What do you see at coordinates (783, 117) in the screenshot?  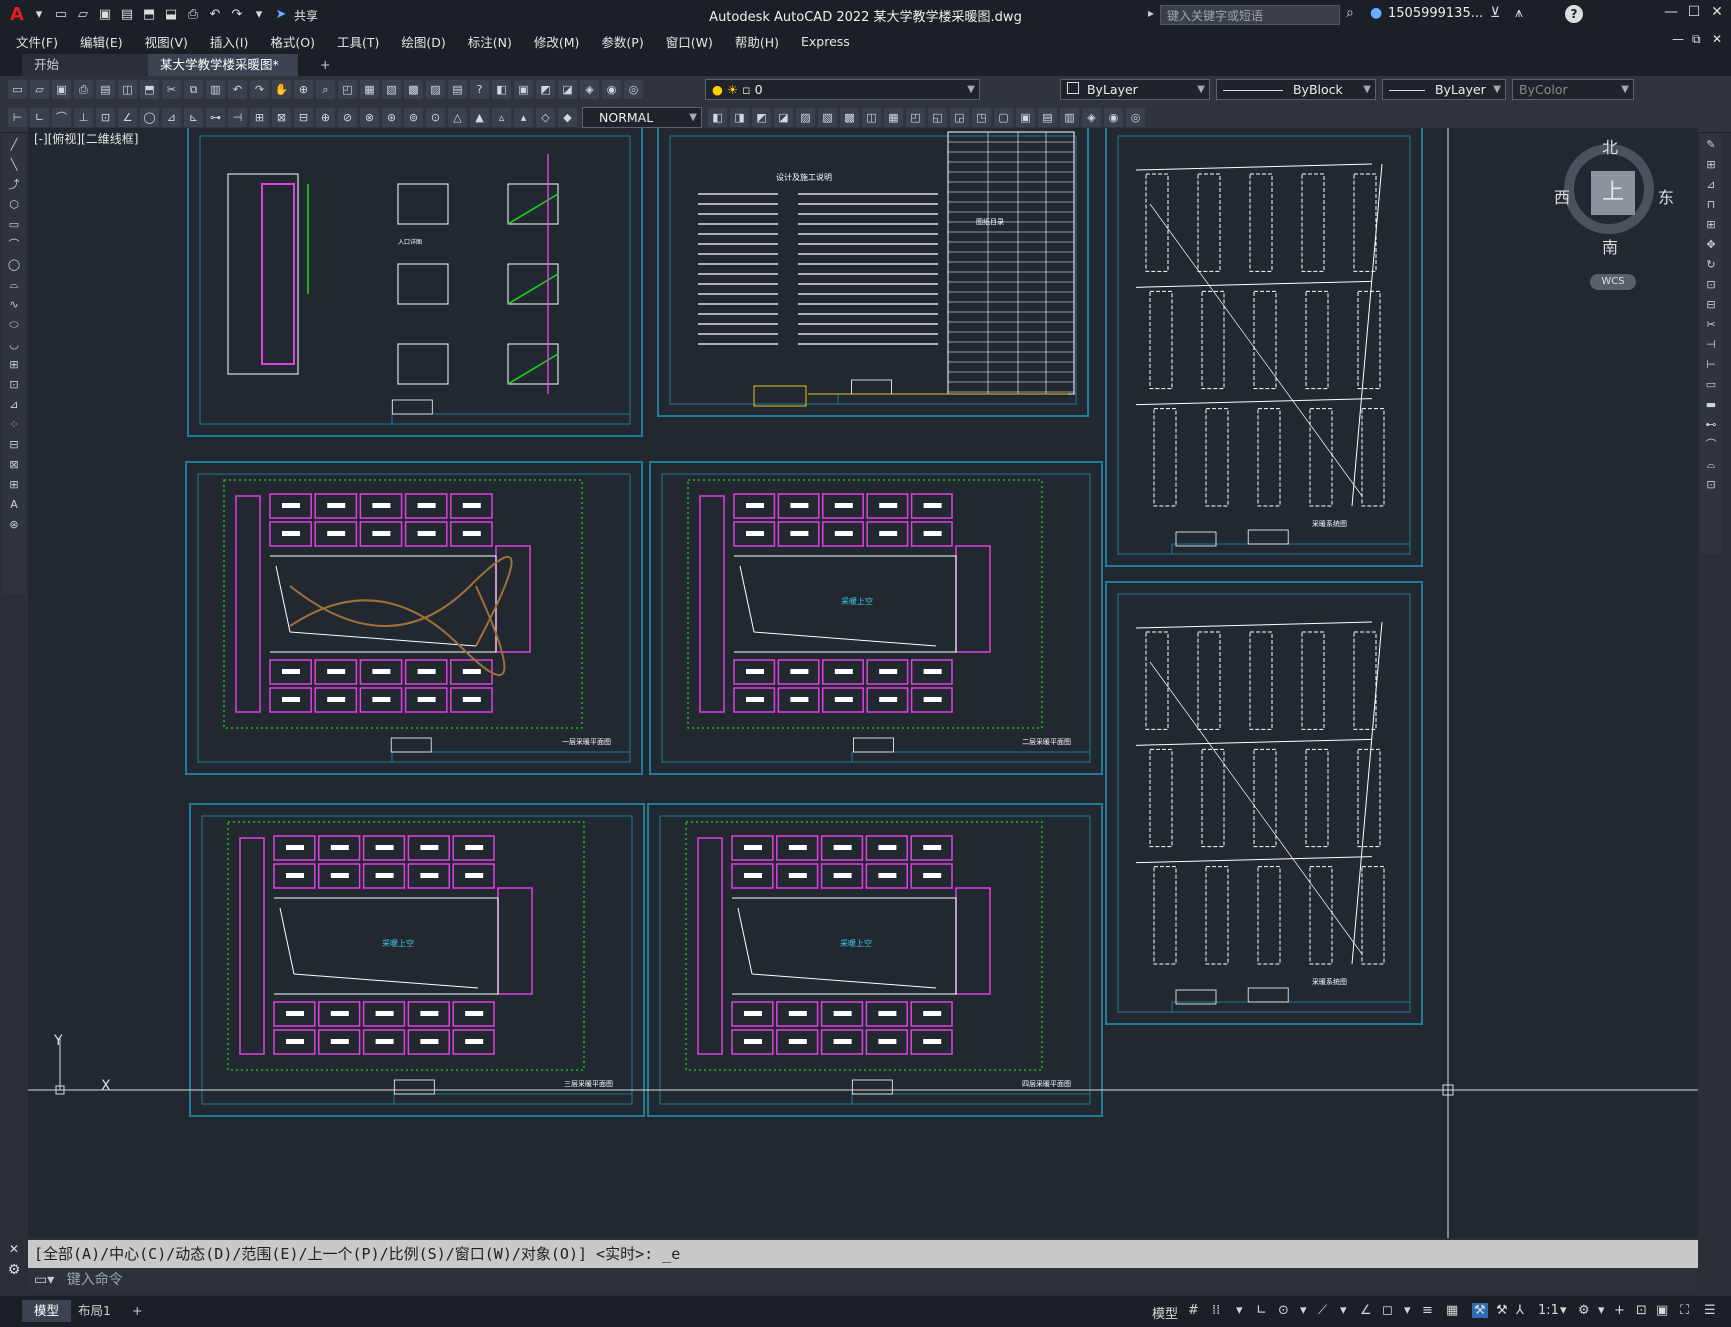 I see `modify-tool-icon: ◪` at bounding box center [783, 117].